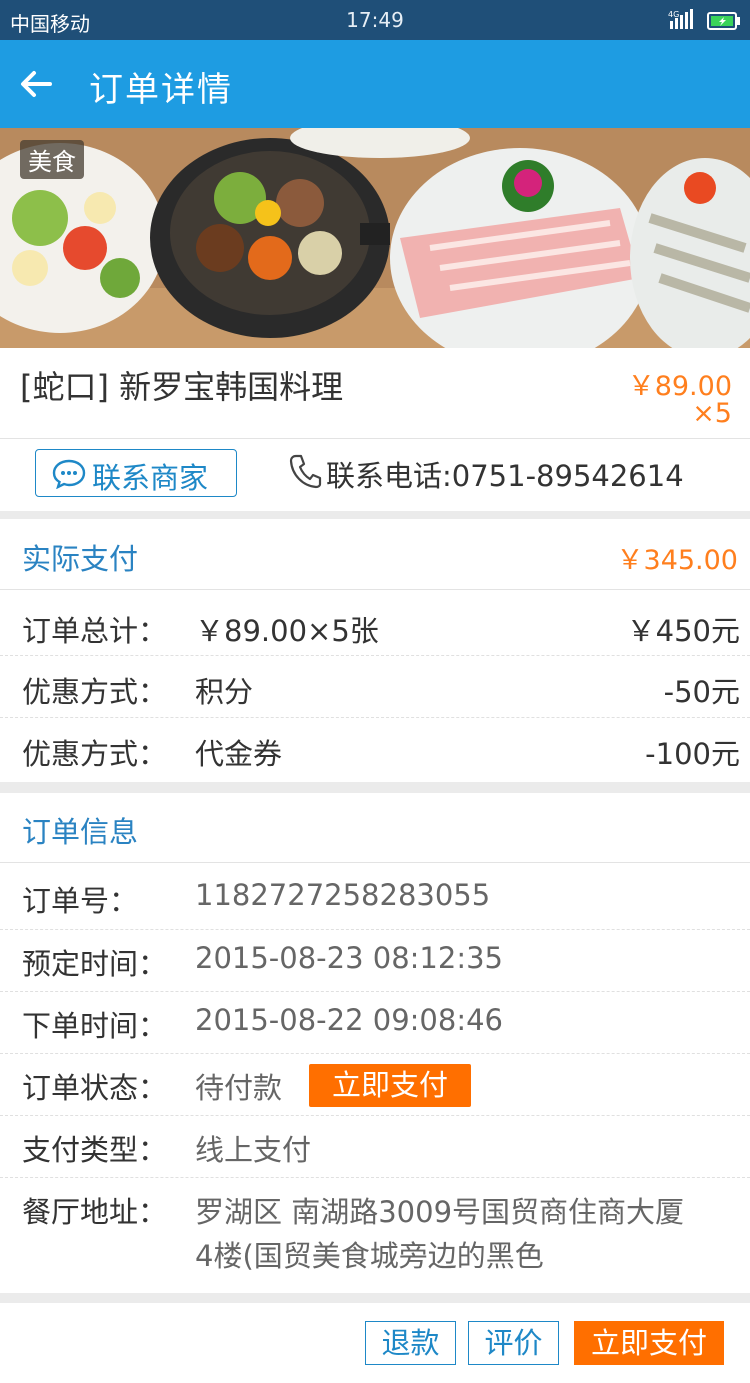 The height and width of the screenshot is (1383, 750). I want to click on pay-type-label: 支付类型：, so click(95, 1150).